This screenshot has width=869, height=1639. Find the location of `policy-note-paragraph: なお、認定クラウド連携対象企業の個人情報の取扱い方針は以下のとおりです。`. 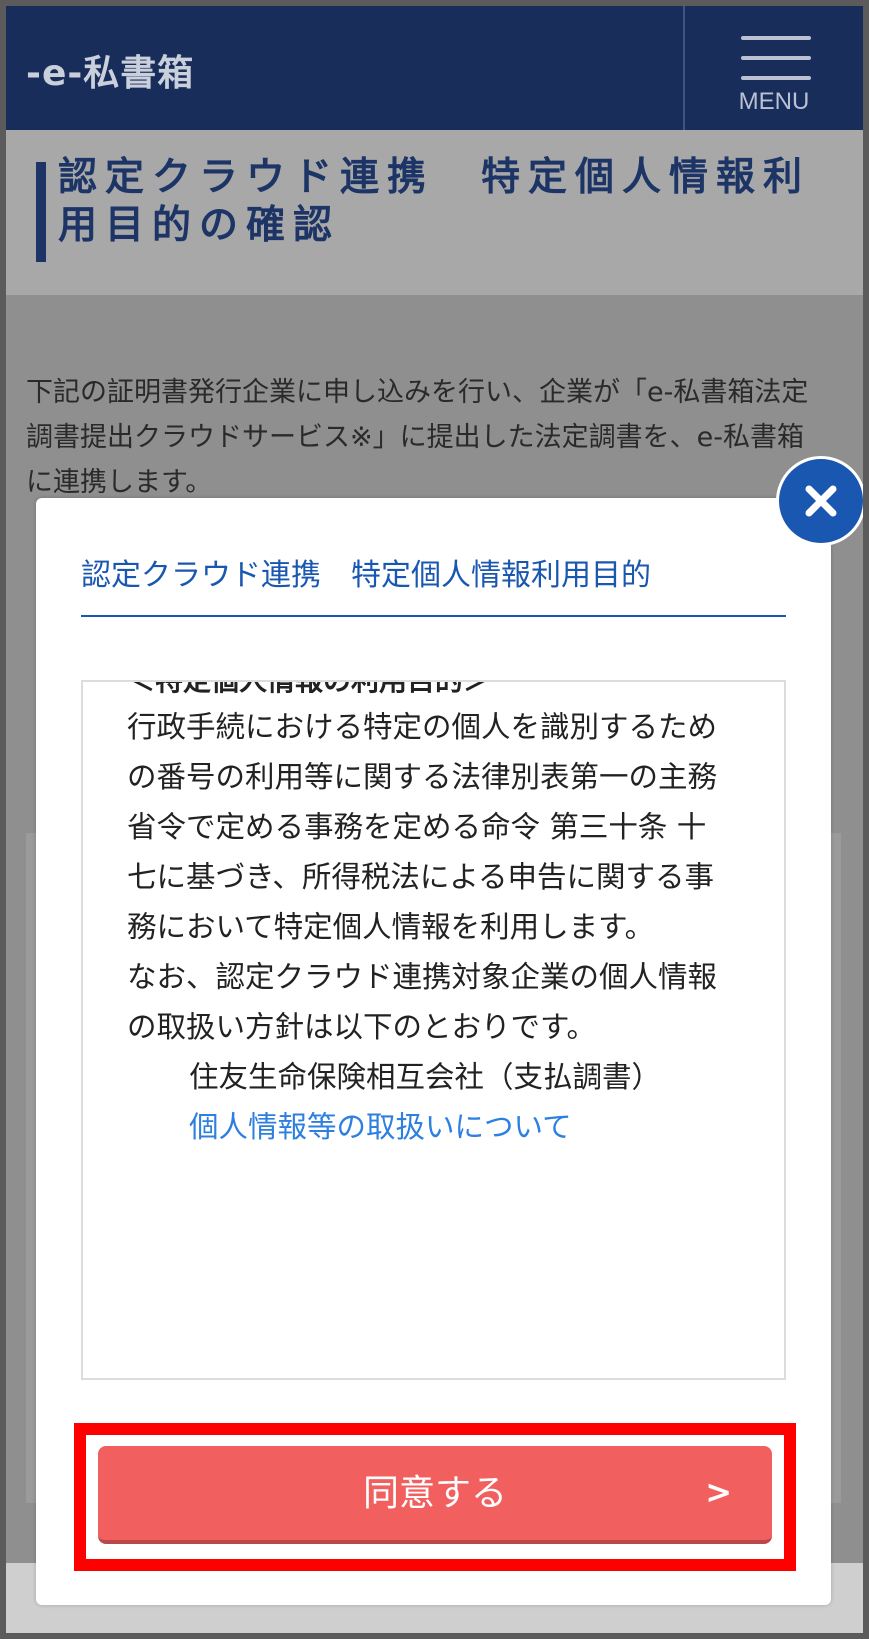

policy-note-paragraph: なお、認定クラウド連携対象企業の個人情報の取扱い方針は以下のとおりです。 is located at coordinates (422, 1002).